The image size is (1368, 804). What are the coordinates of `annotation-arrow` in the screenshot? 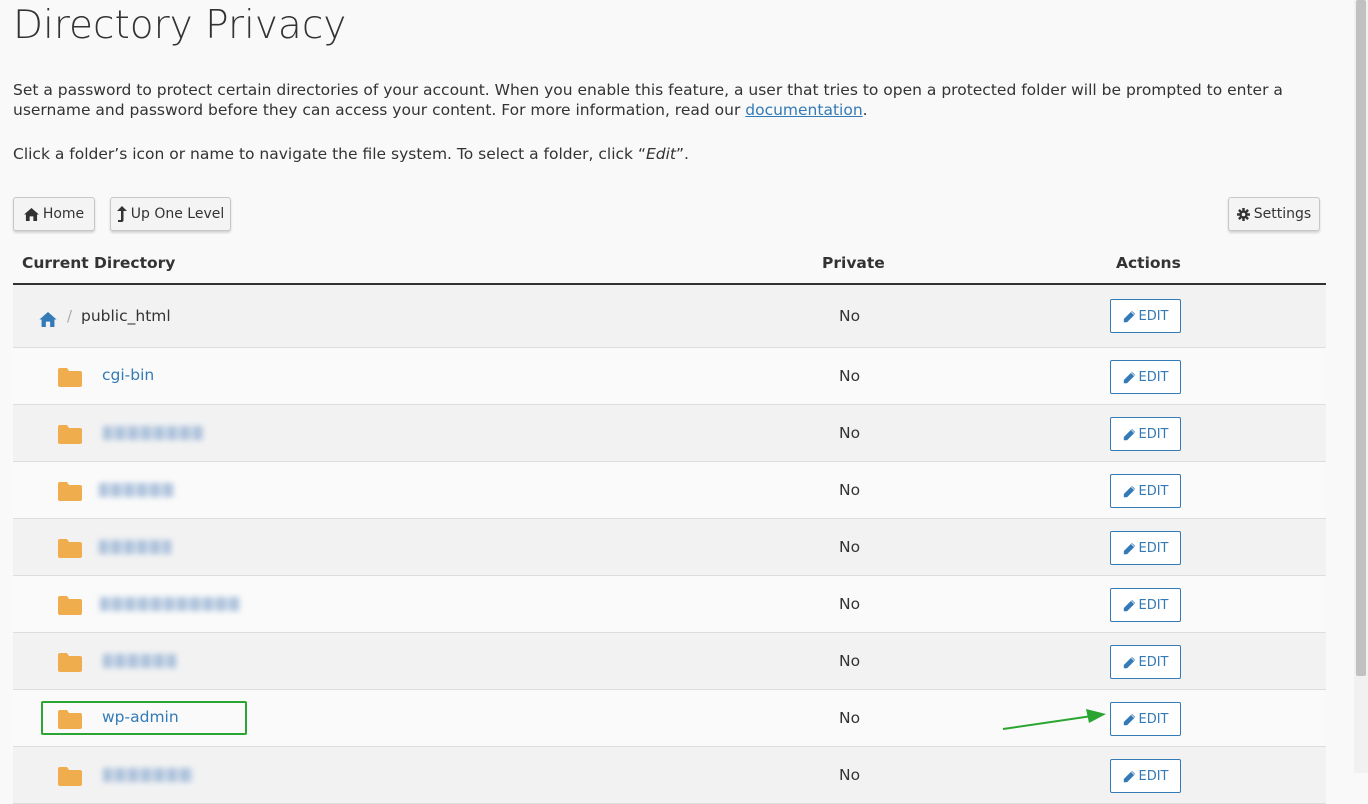 It's located at (1054, 719).